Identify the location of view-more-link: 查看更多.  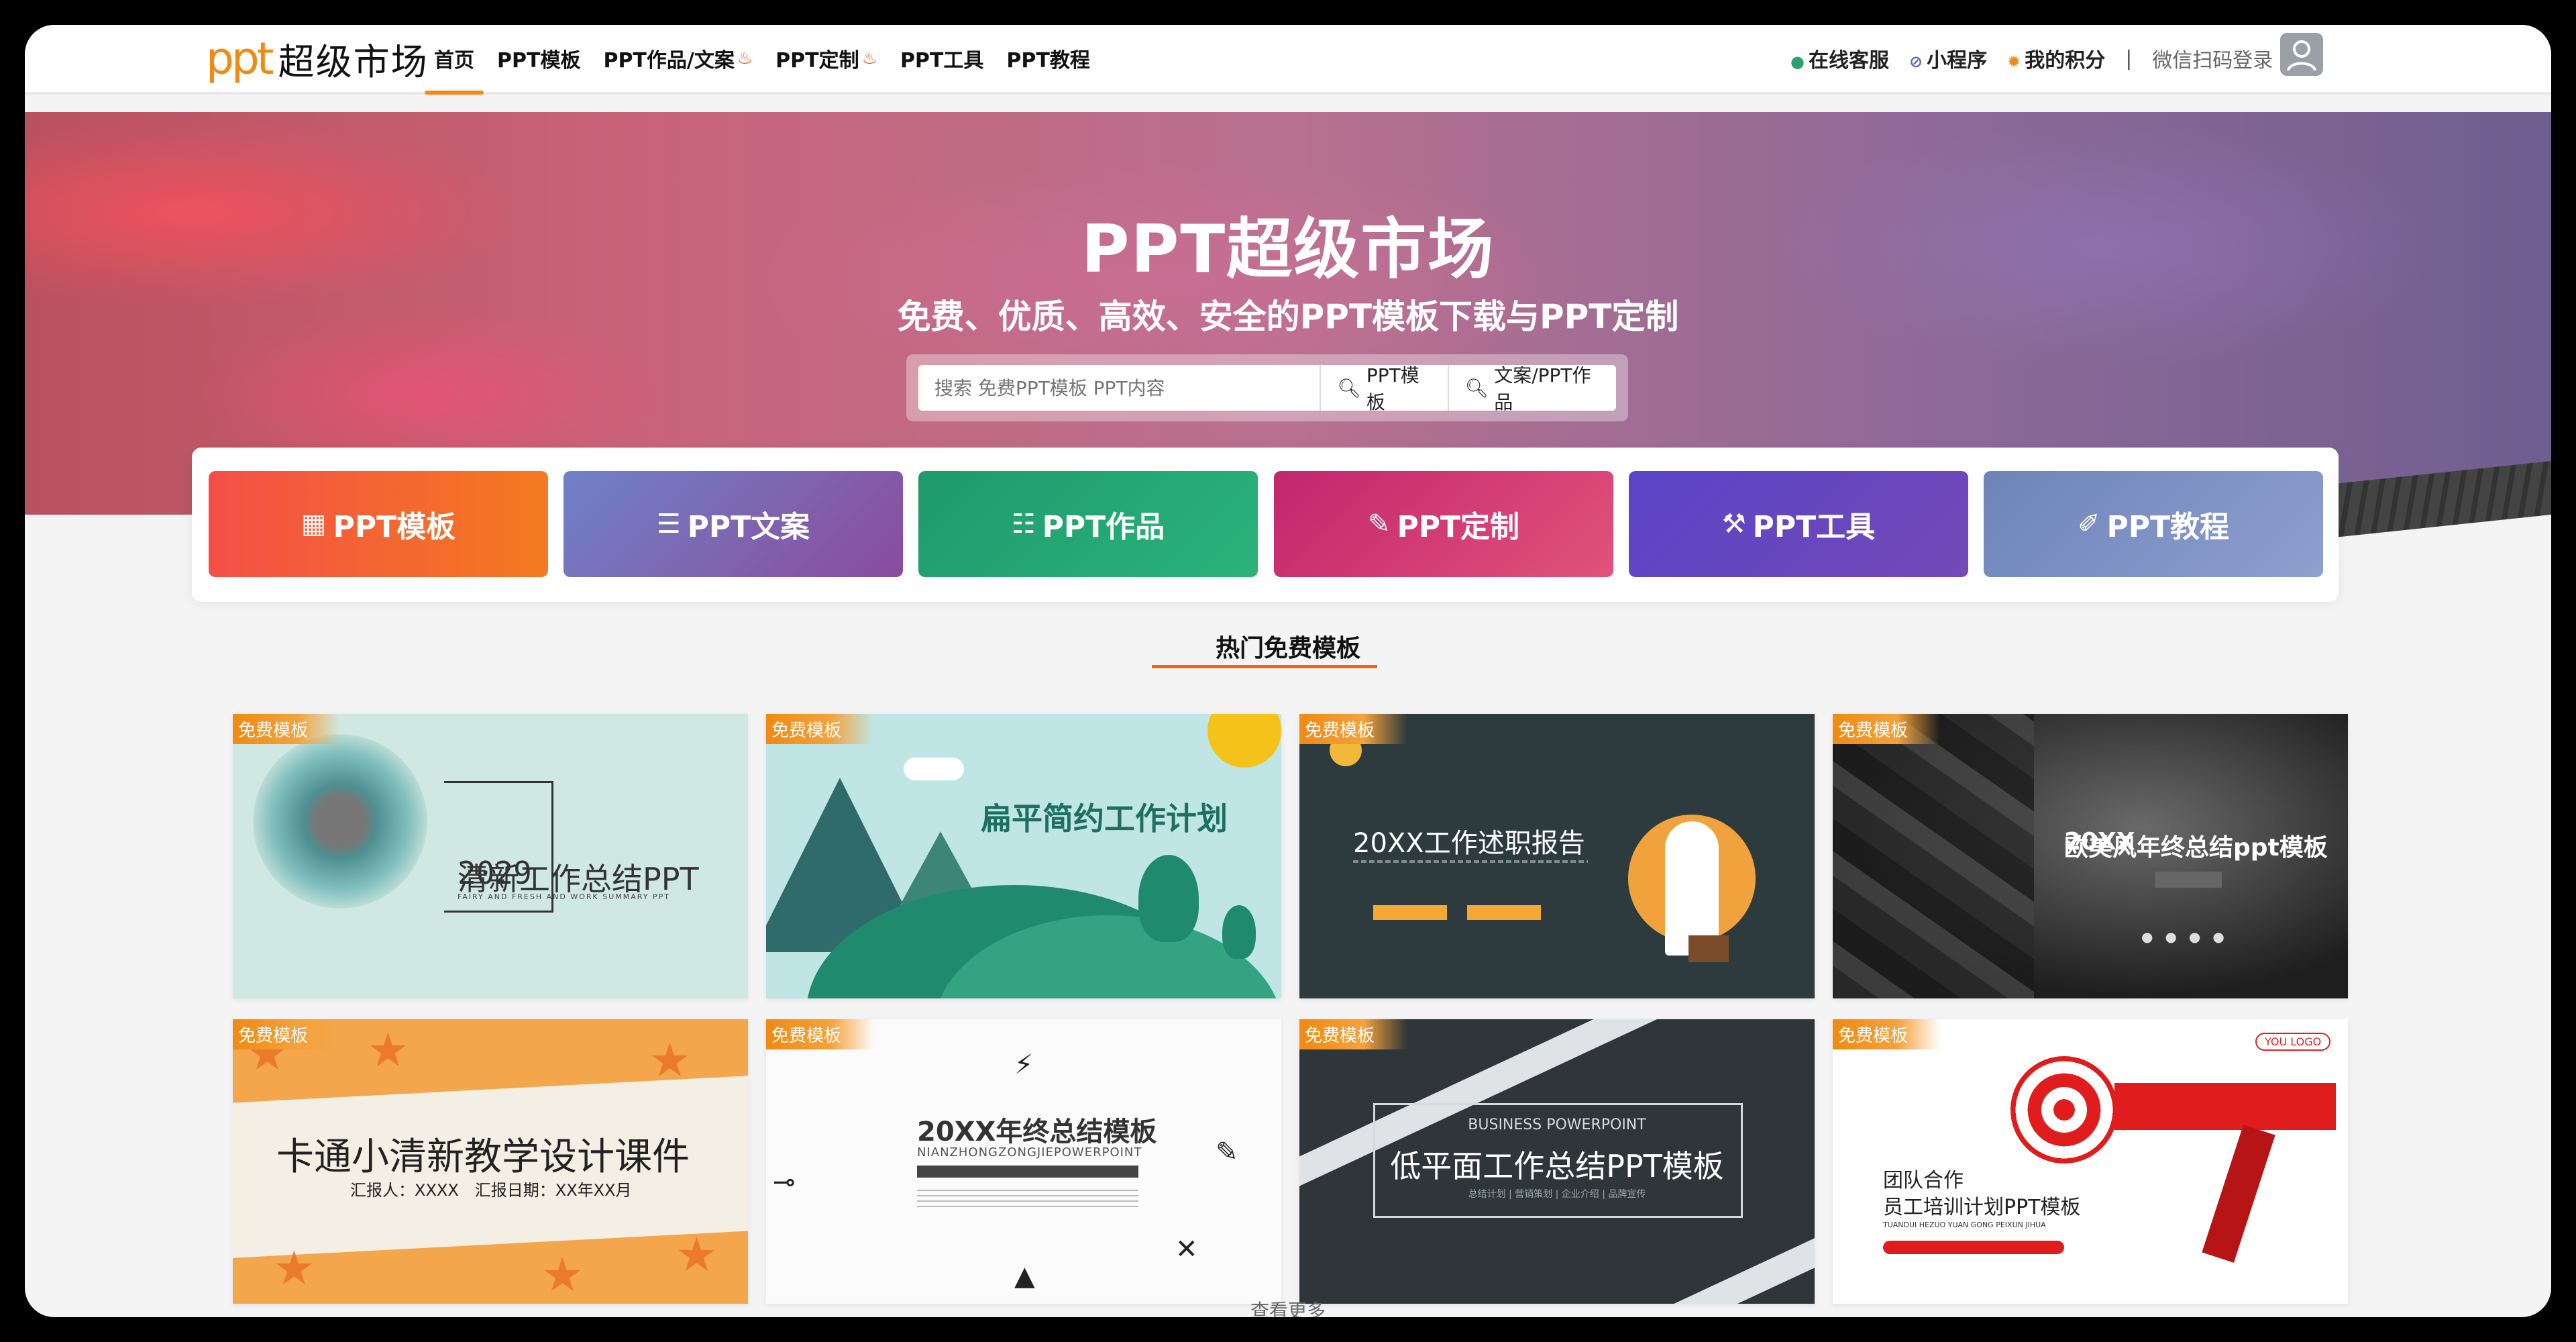
(1288, 1306).